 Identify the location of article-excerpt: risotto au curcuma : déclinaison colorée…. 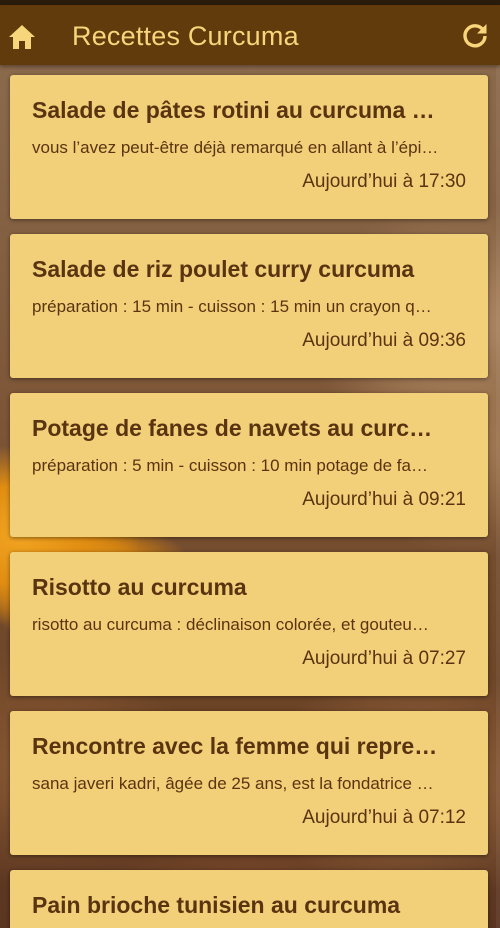
(230, 624).